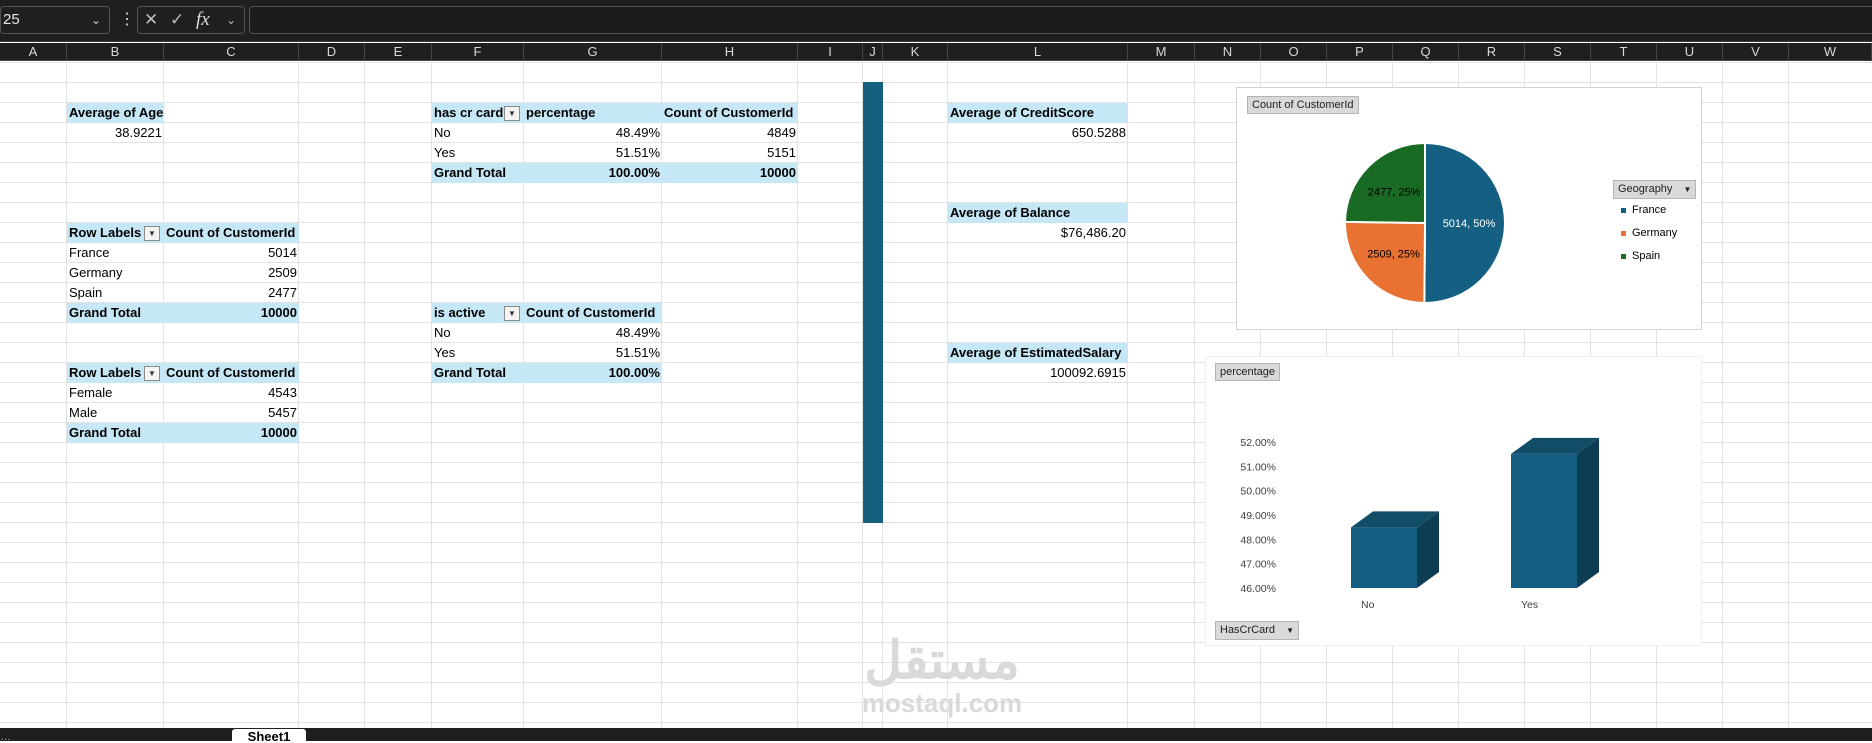 This screenshot has width=1872, height=743. What do you see at coordinates (1655, 189) in the screenshot?
I see `pie-legend-field-button: Geography ▼` at bounding box center [1655, 189].